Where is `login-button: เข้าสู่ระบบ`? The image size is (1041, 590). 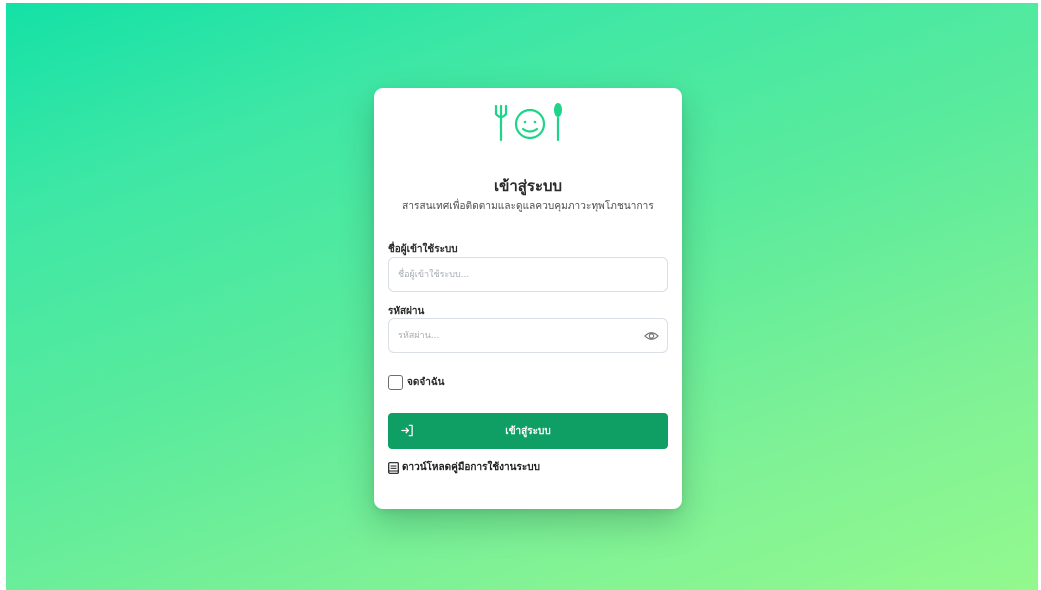 login-button: เข้าสู่ระบบ is located at coordinates (528, 431).